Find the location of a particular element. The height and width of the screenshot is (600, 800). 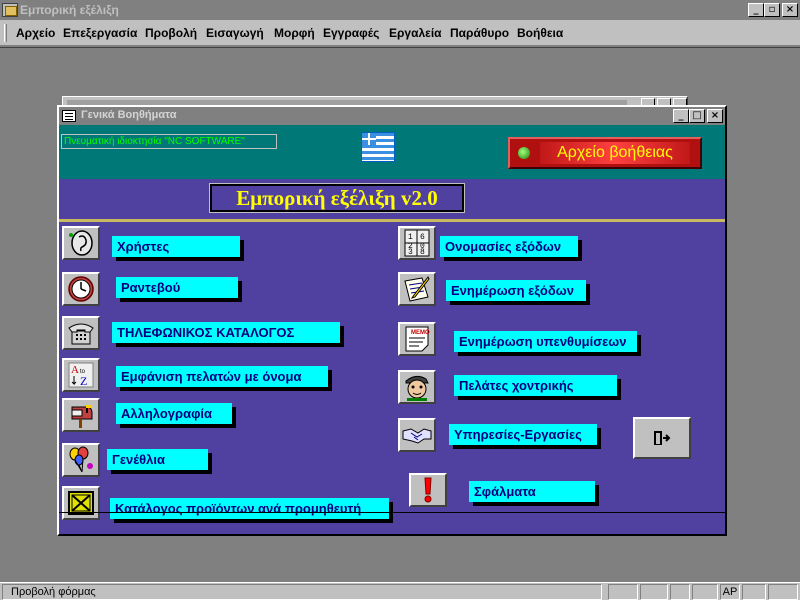

customer-face-icon is located at coordinates (417, 388).